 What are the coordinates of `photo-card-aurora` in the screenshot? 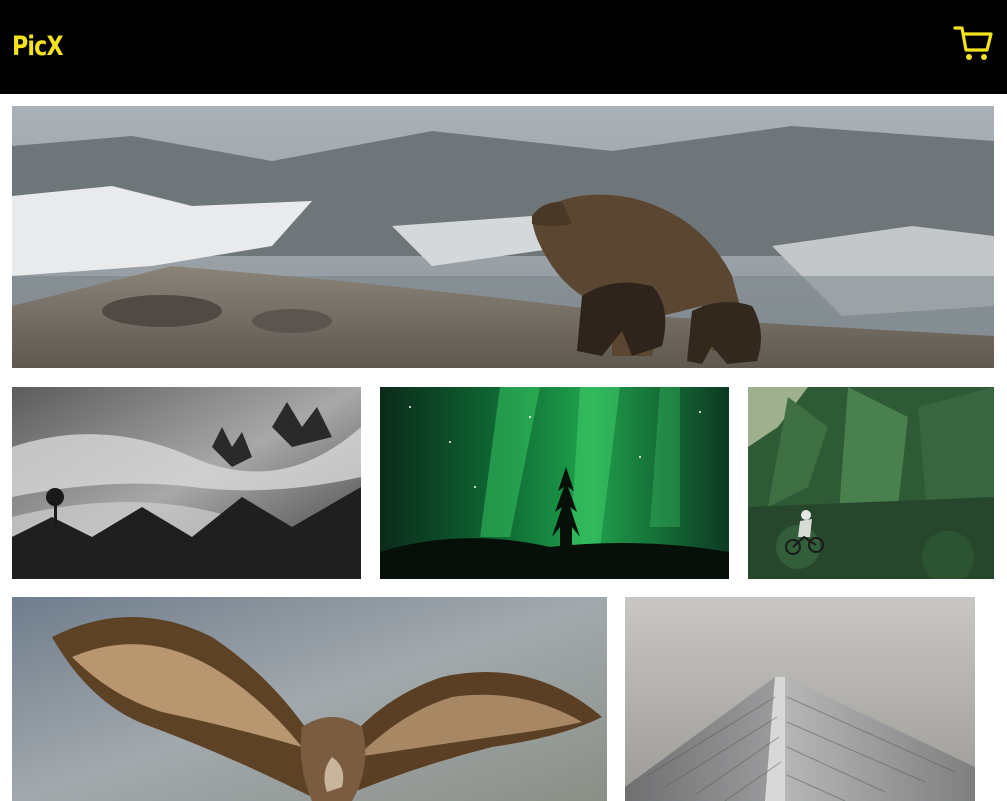 It's located at (554, 483).